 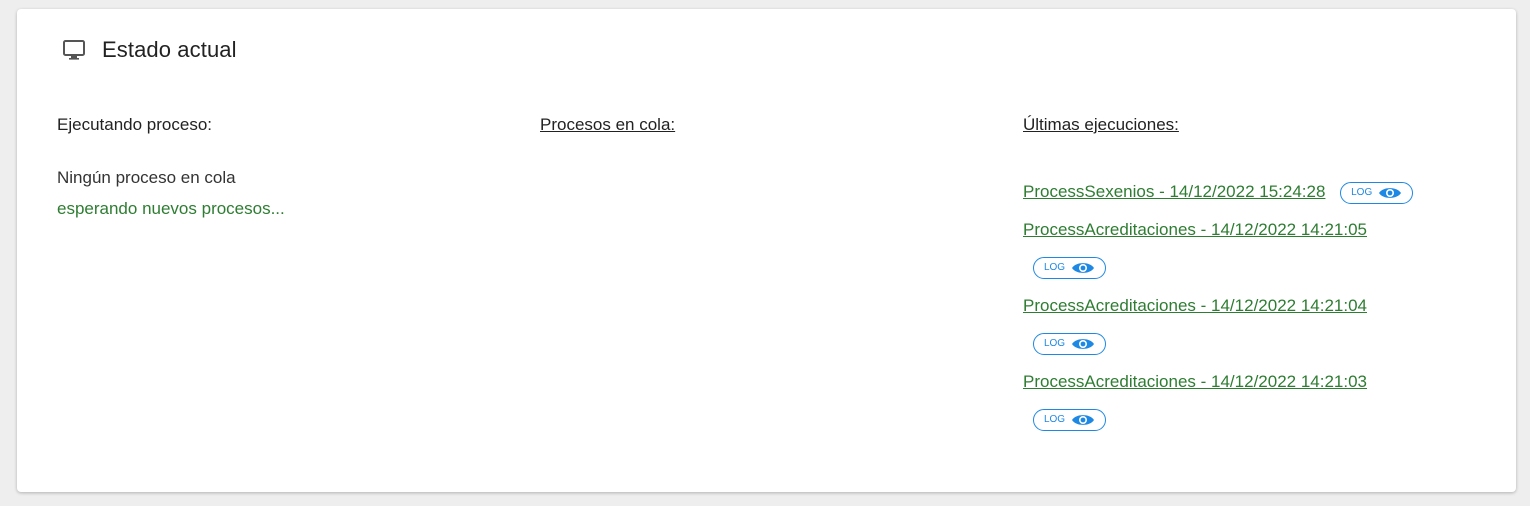 I want to click on queue-column: Procesos en cola:, so click(x=760, y=125).